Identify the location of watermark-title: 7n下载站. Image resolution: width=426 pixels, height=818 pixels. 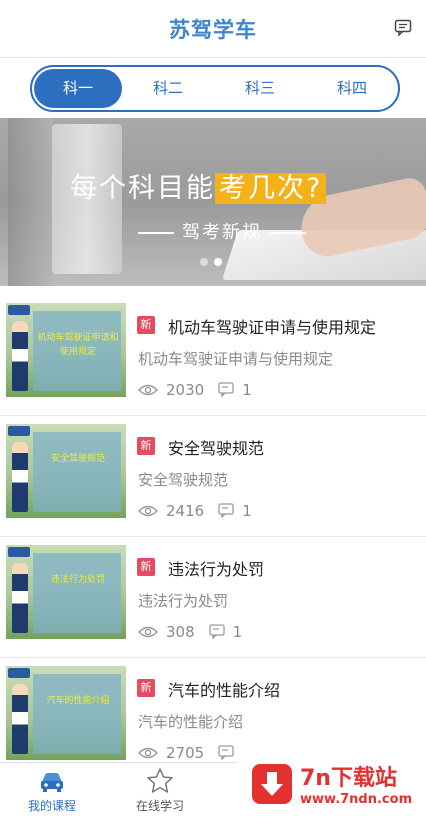
(348, 778).